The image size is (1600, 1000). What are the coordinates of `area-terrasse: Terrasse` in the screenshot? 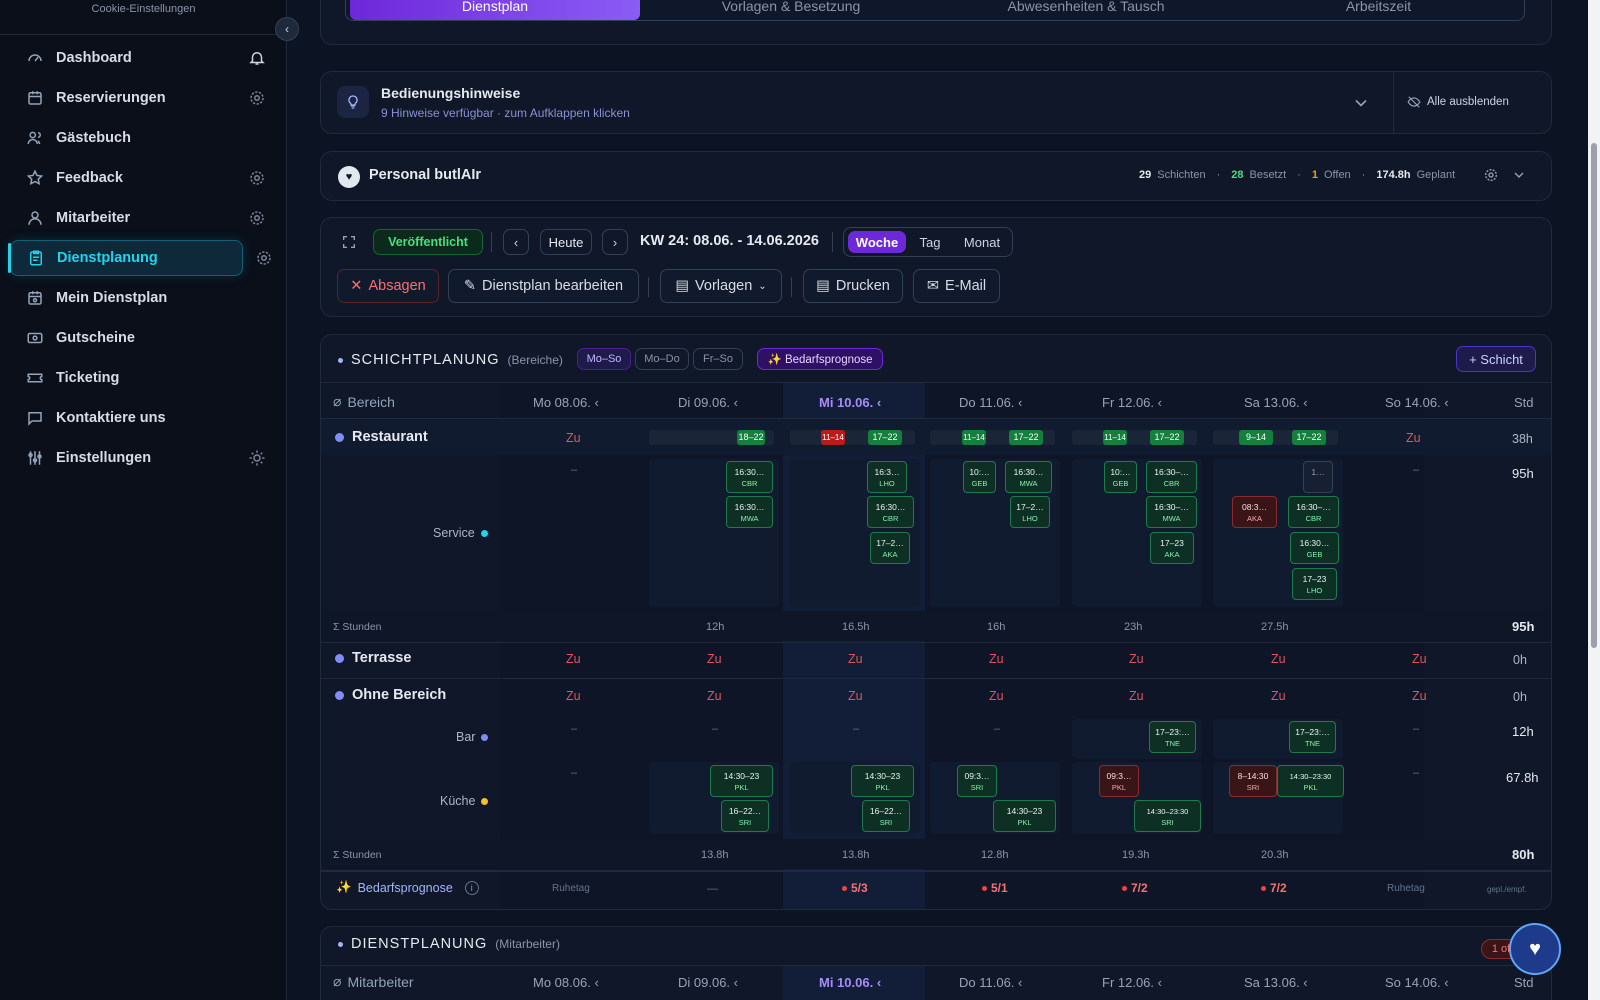 It's located at (373, 658).